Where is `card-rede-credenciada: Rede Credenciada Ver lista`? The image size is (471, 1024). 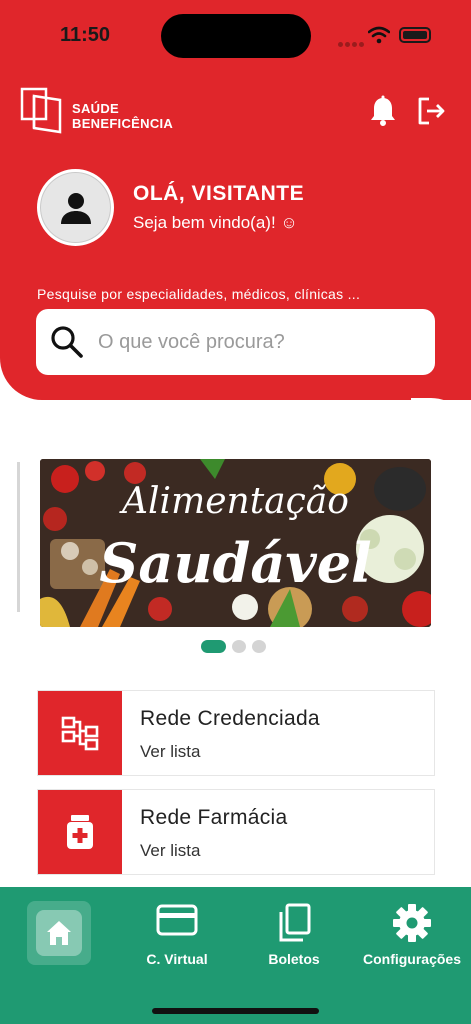 card-rede-credenciada: Rede Credenciada Ver lista is located at coordinates (236, 733).